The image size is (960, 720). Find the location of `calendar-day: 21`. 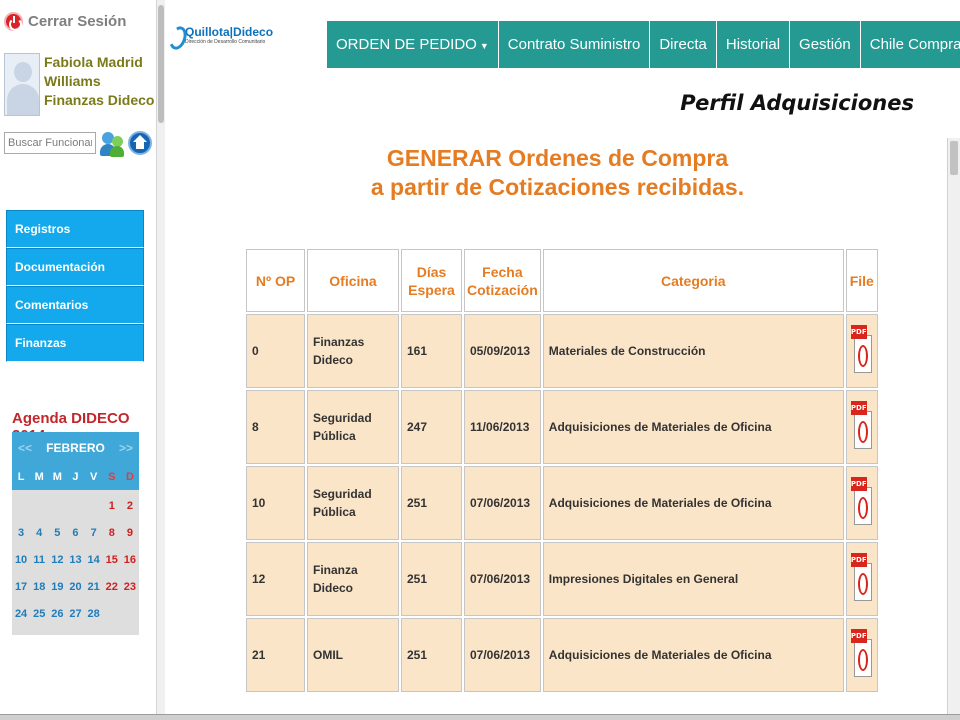

calendar-day: 21 is located at coordinates (94, 587).